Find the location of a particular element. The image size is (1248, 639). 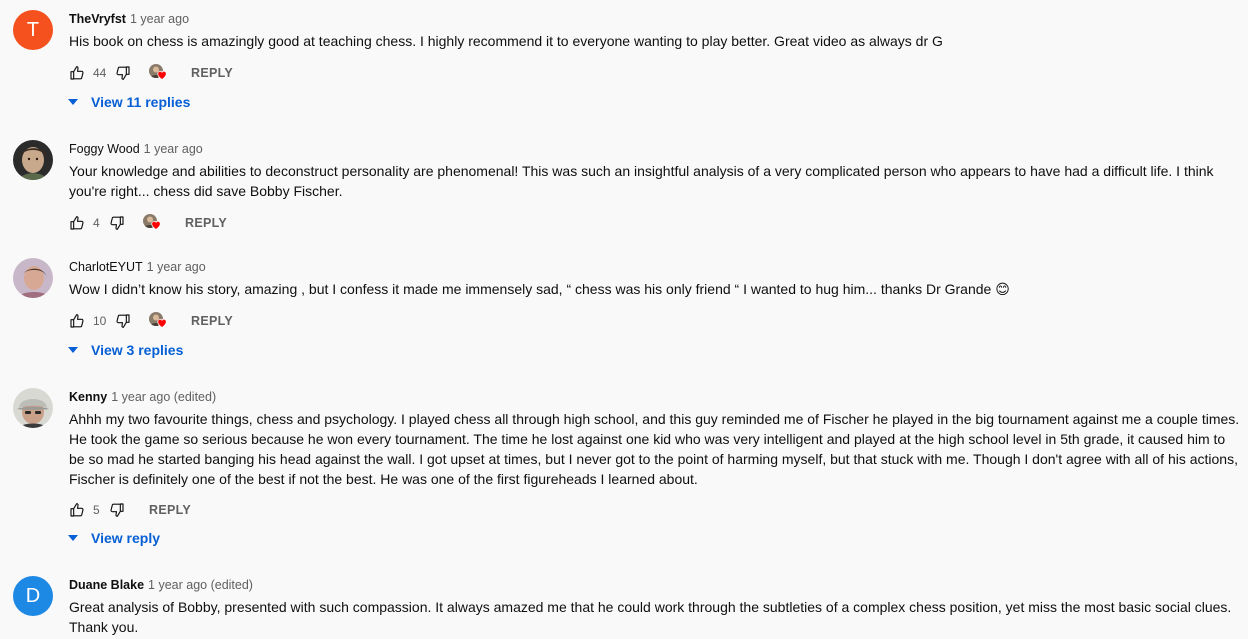

author-name: Duane Blake is located at coordinates (106, 585).